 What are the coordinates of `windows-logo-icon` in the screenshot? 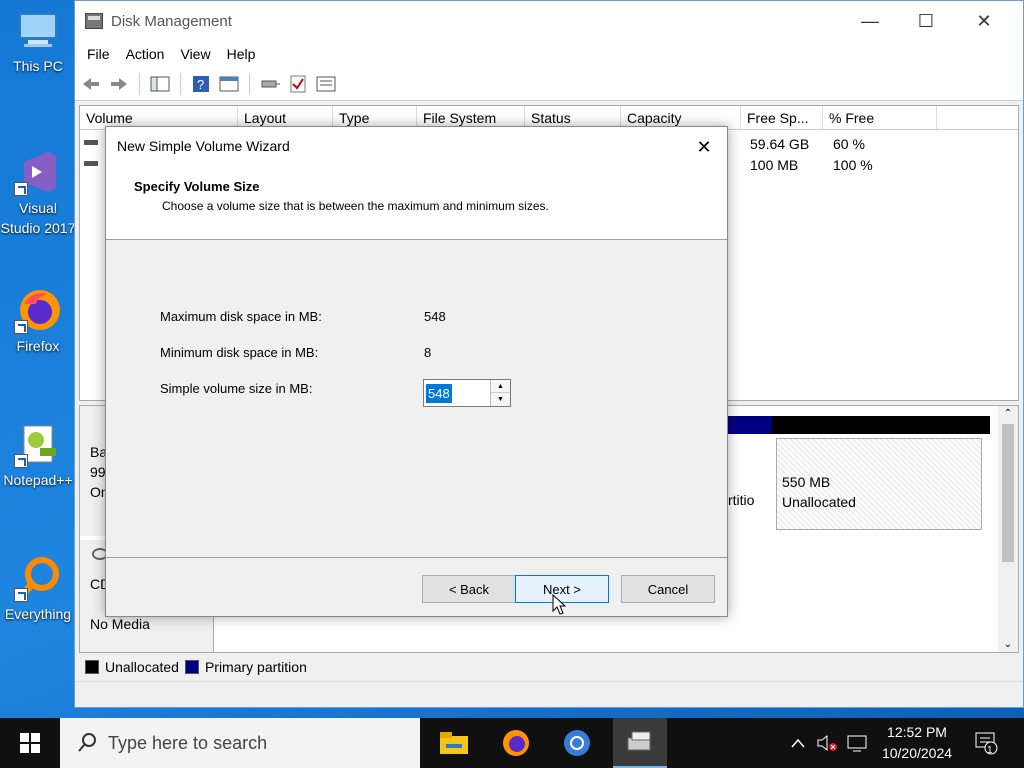 It's located at (30, 743).